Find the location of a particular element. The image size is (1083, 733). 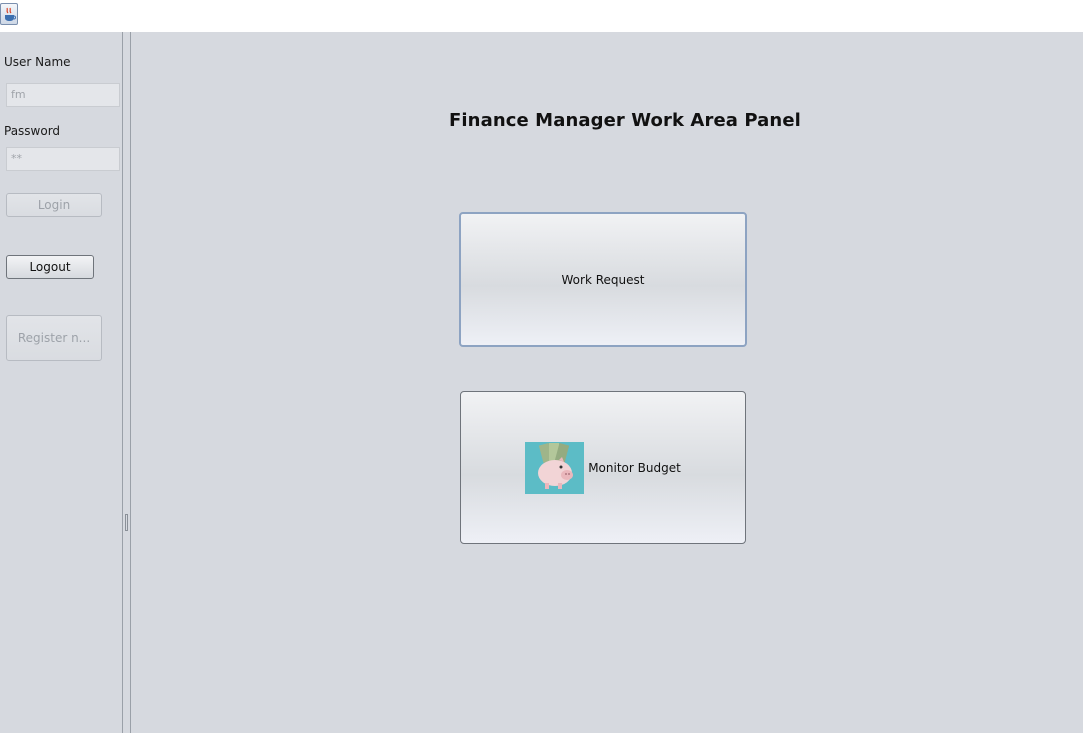

login-button: Login is located at coordinates (54, 205).